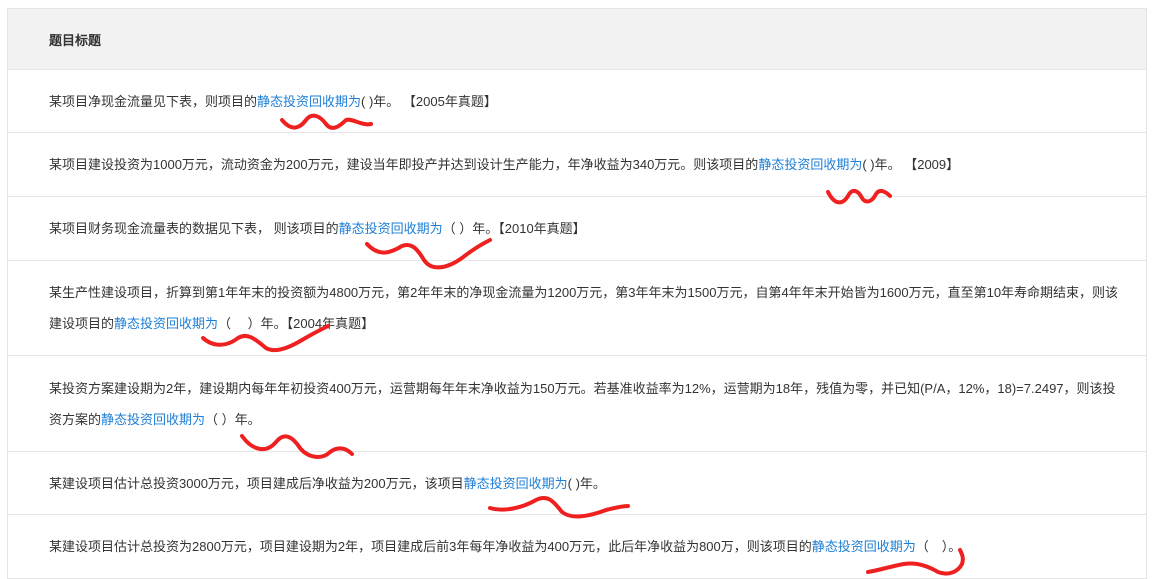  I want to click on question-text: 某项目净现金流量见下表，则项目的静态投资回收期为( )年。 【2005年真题】, so click(273, 101).